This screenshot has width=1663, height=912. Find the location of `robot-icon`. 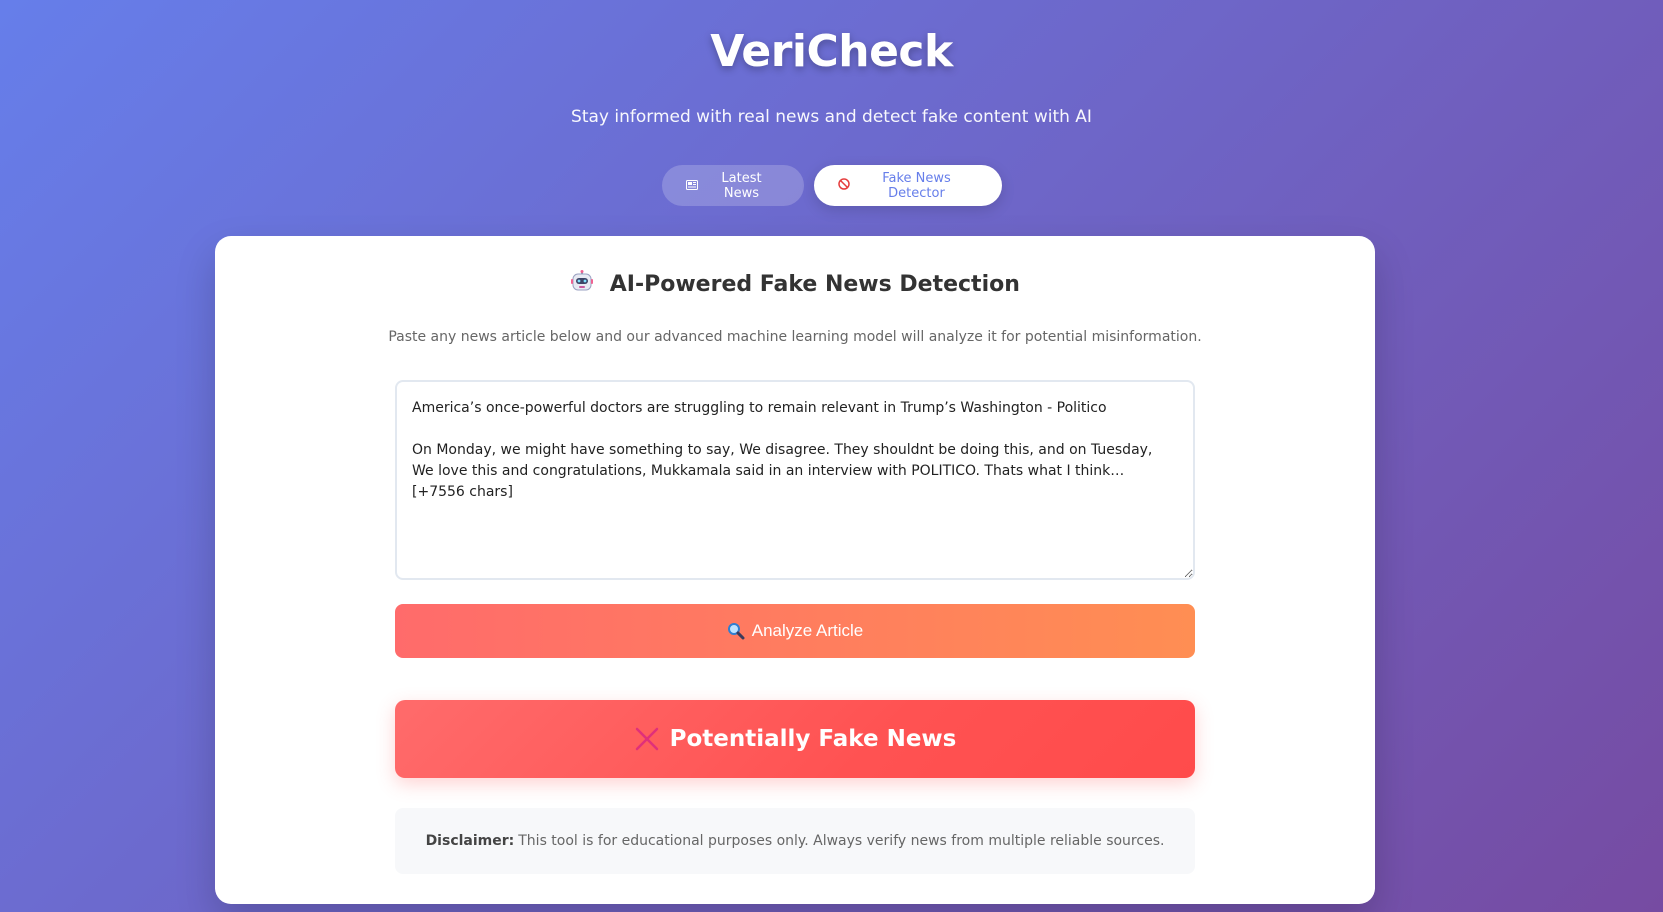

robot-icon is located at coordinates (582, 282).